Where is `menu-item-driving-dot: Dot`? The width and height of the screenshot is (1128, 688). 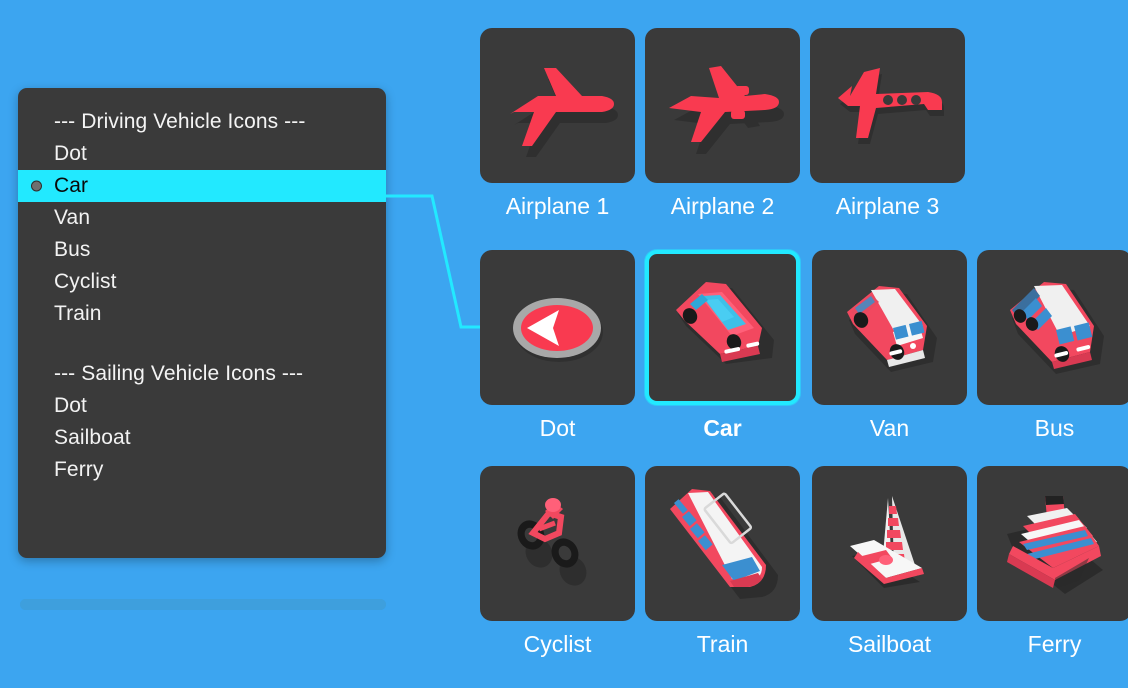
menu-item-driving-dot: Dot is located at coordinates (202, 154).